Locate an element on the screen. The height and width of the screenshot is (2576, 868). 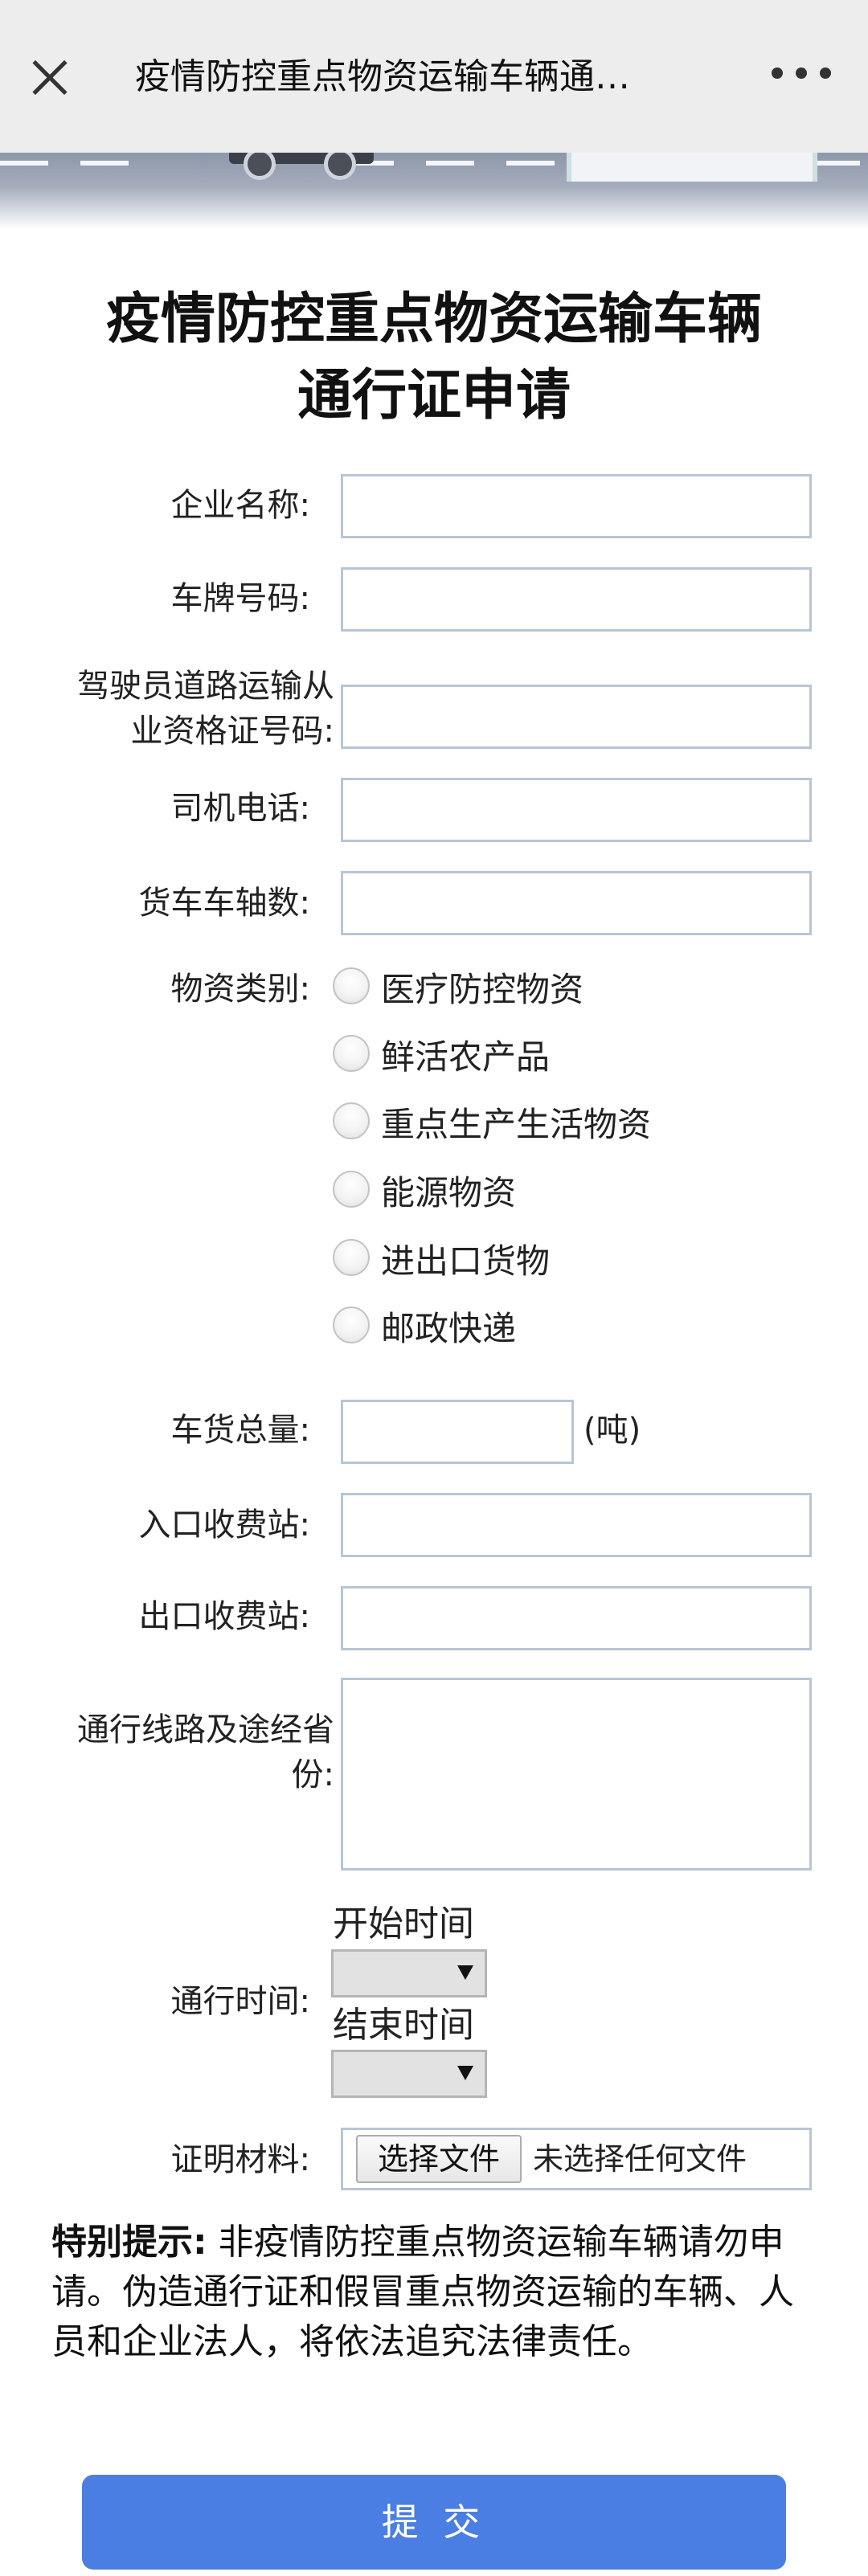
file-upload: 选择文件 未选择任何文件 is located at coordinates (576, 2159).